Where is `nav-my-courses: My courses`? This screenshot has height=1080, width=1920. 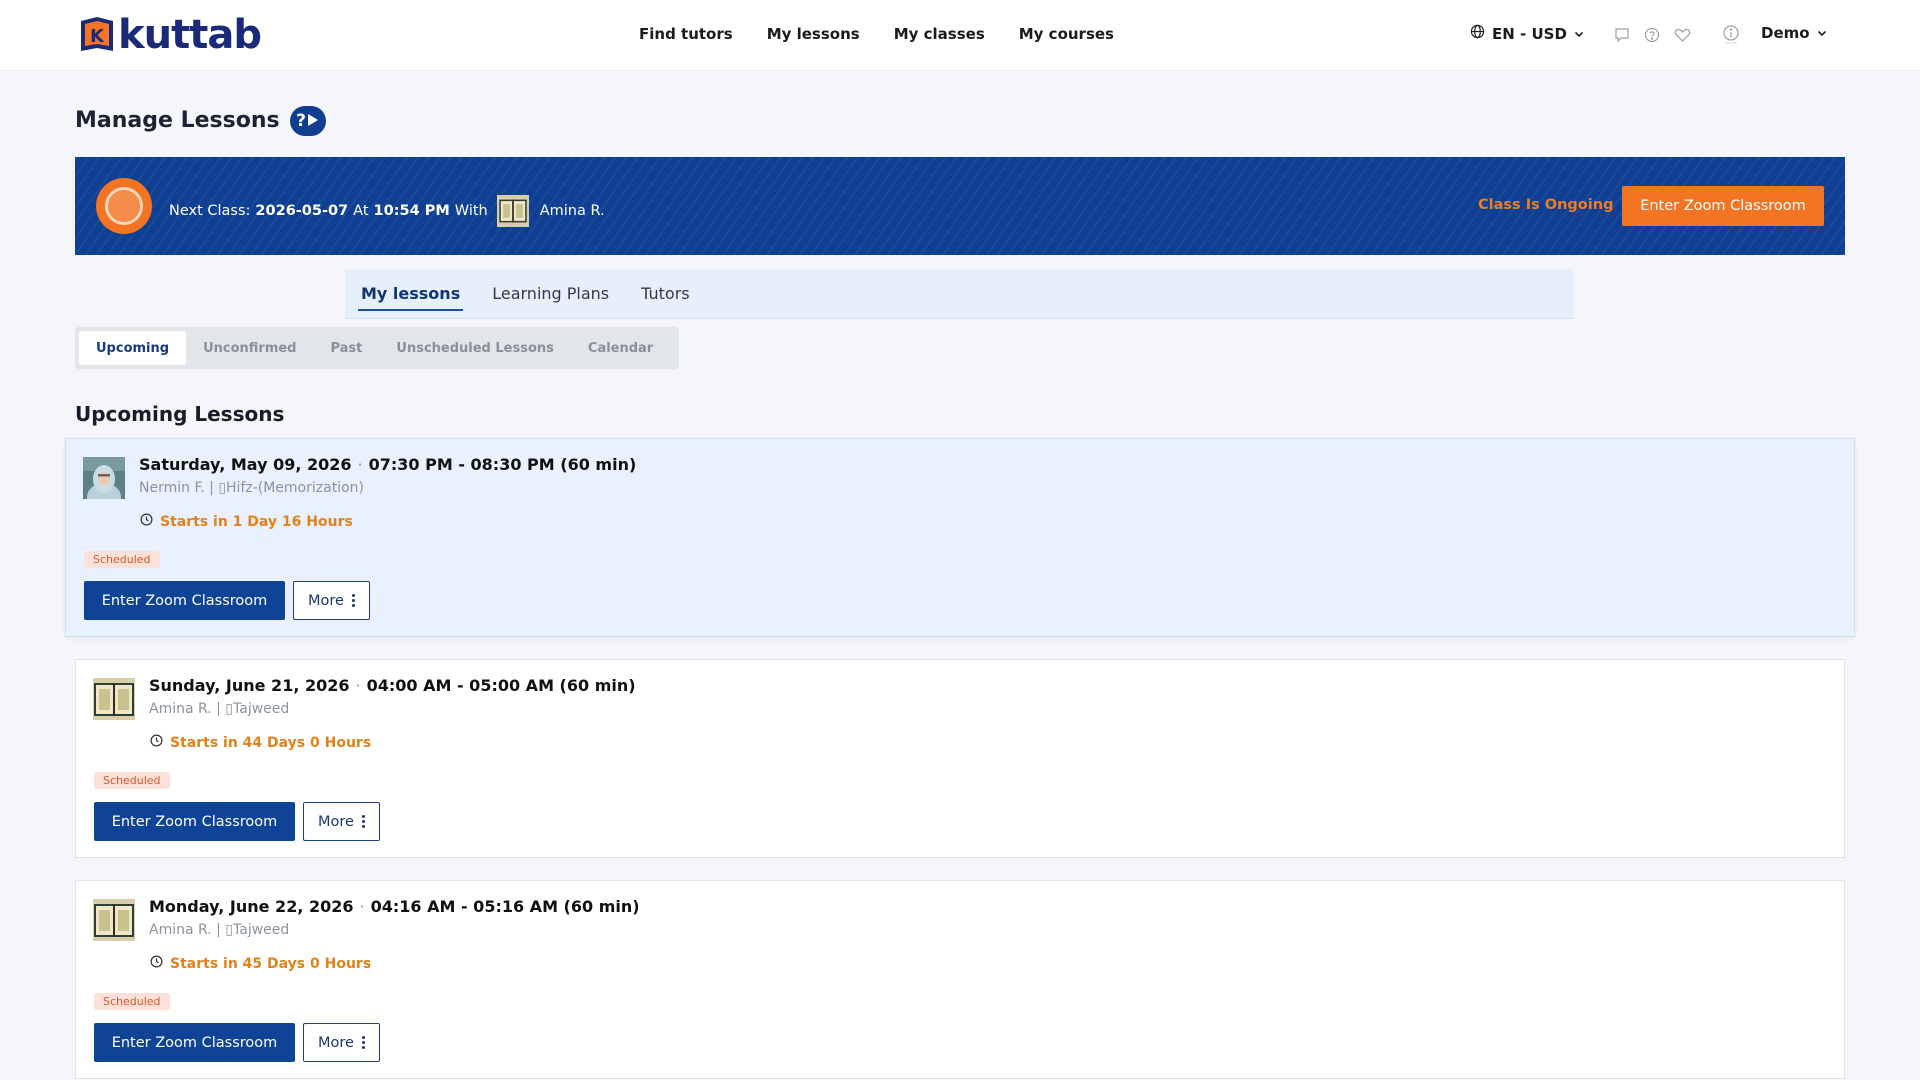
nav-my-courses: My courses is located at coordinates (1066, 34).